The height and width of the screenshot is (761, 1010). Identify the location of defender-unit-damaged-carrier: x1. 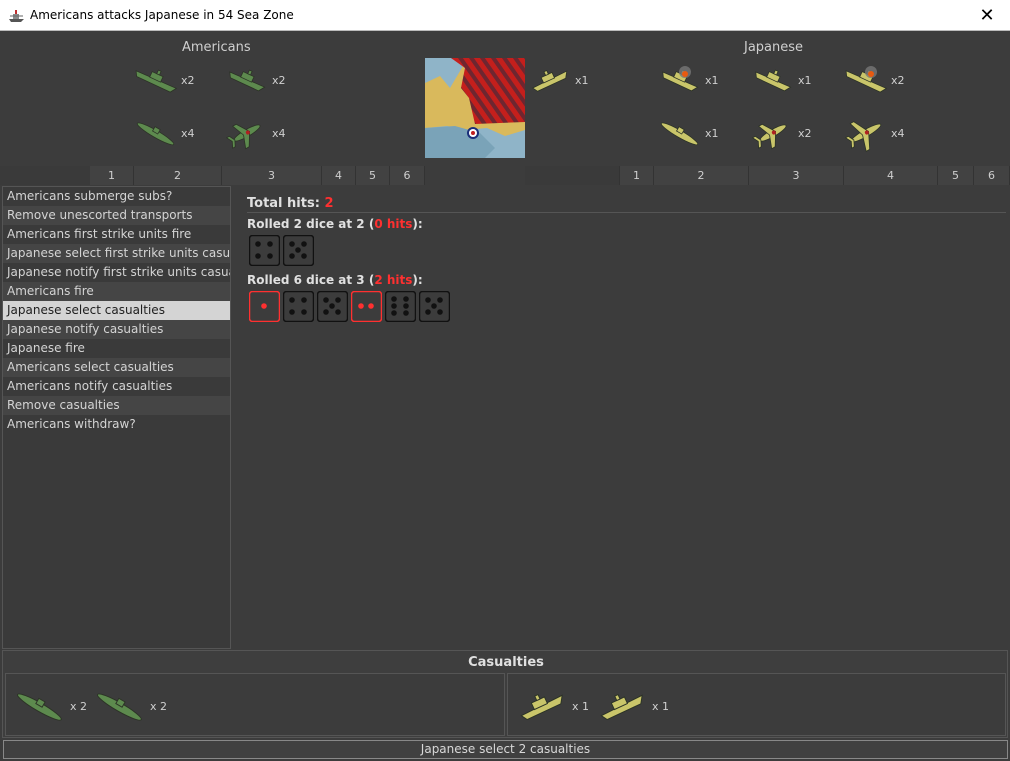
(702, 84).